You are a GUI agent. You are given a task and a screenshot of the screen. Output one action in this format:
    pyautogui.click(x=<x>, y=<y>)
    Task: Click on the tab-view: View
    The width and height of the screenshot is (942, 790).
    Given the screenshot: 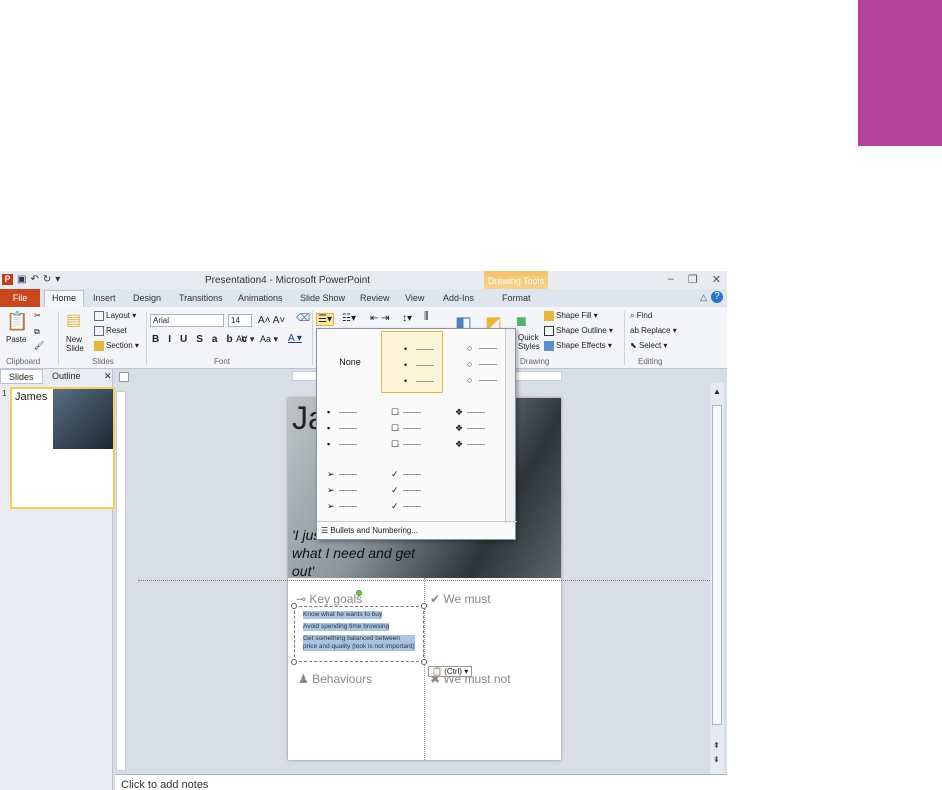 What is the action you would take?
    pyautogui.click(x=414, y=298)
    